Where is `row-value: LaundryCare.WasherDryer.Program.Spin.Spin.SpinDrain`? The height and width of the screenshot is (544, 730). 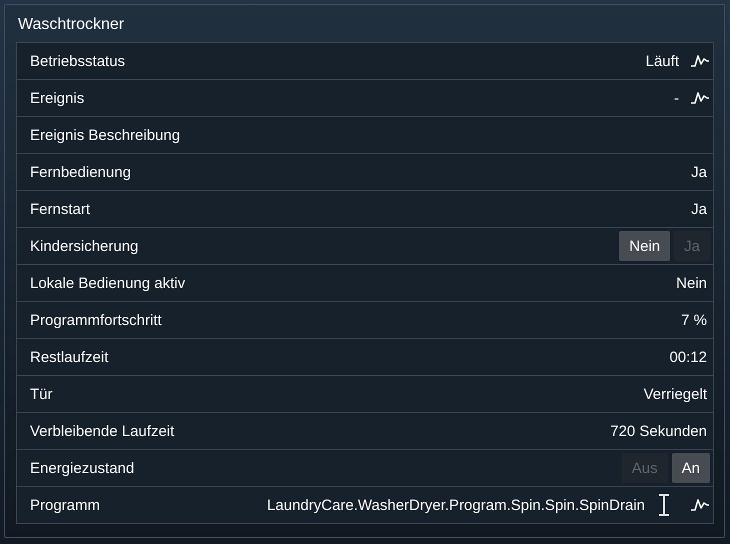 row-value: LaundryCare.WasherDryer.Program.Spin.Spin.SpinDrain is located at coordinates (456, 505).